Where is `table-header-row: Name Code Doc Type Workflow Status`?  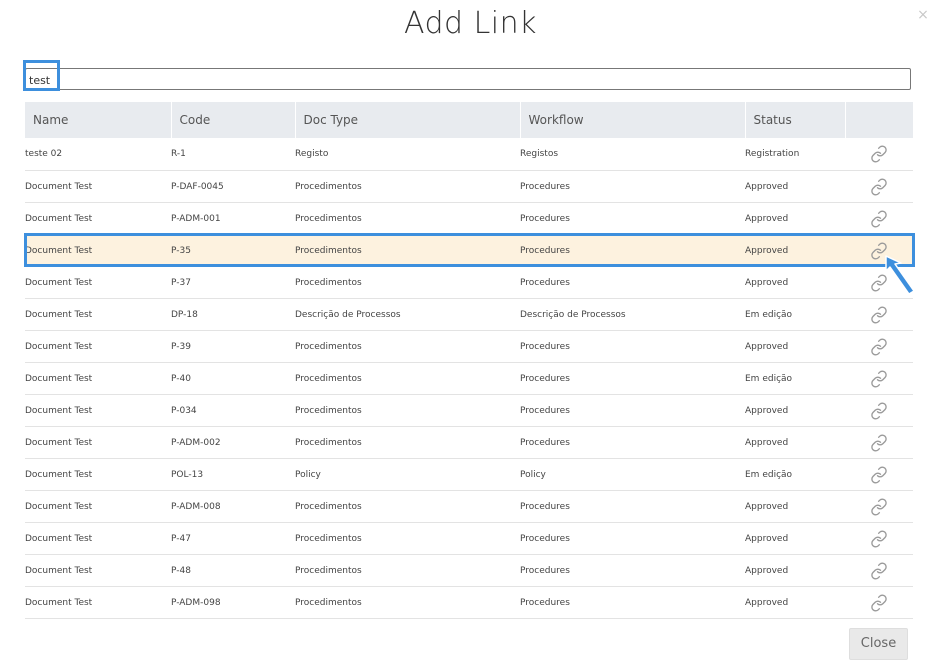
table-header-row: Name Code Doc Type Workflow Status is located at coordinates (469, 120).